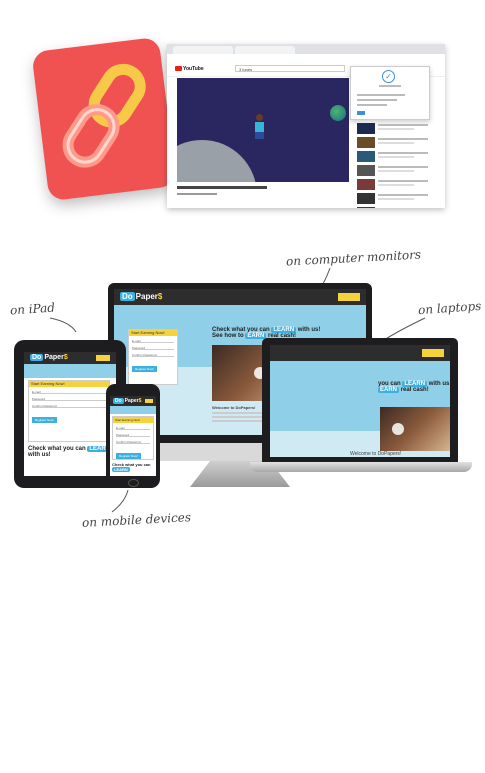  Describe the element at coordinates (415, 429) in the screenshot. I see `hero-photo` at that location.